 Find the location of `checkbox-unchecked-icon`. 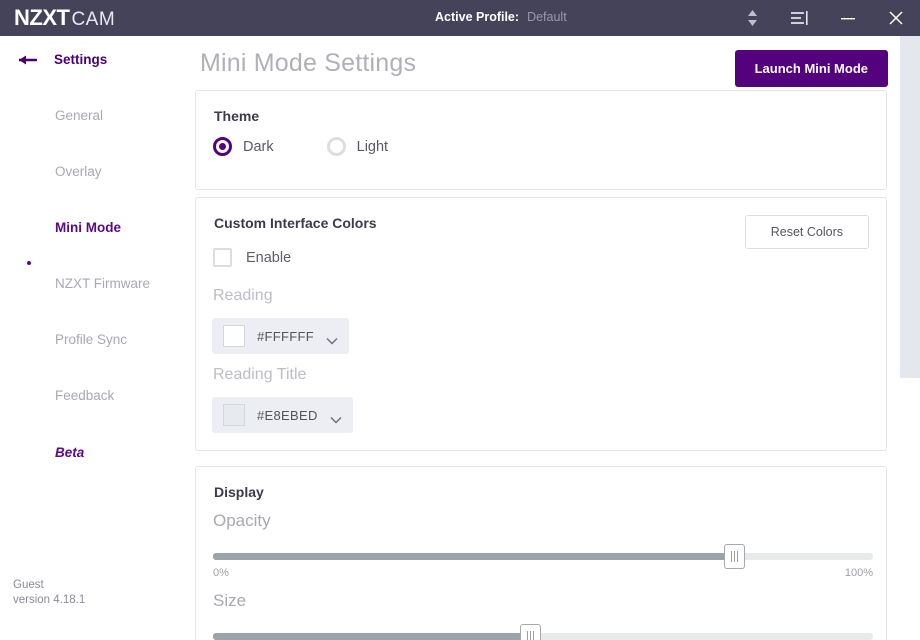

checkbox-unchecked-icon is located at coordinates (222, 257).